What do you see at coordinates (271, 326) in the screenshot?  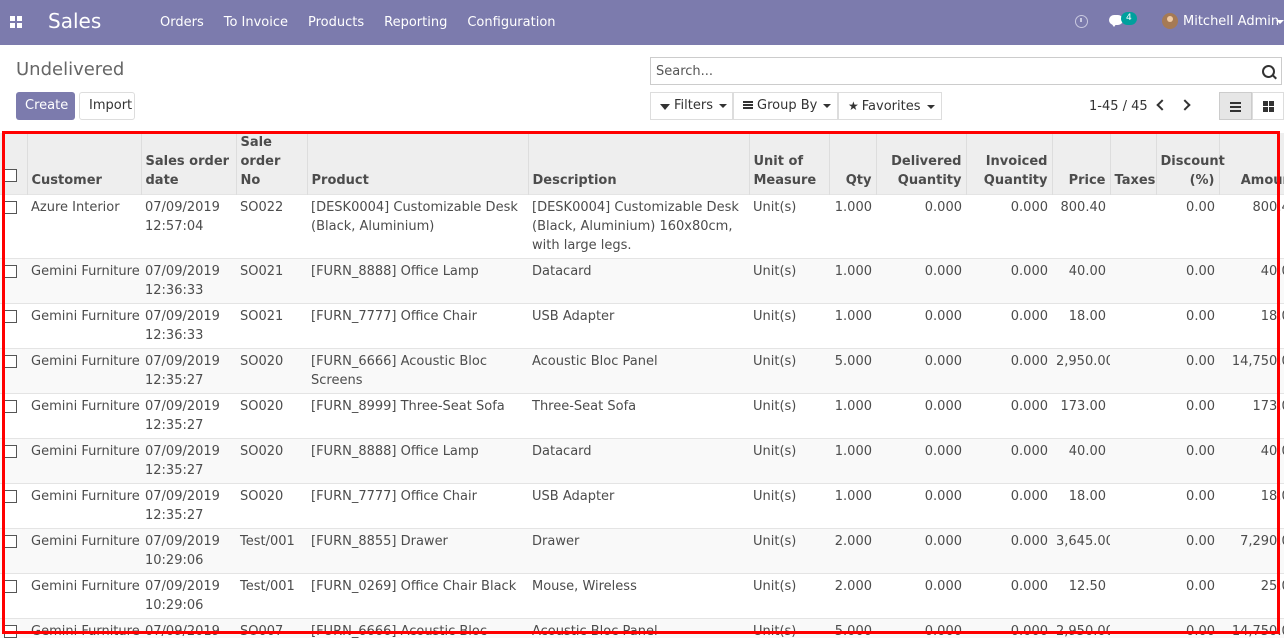 I see `order-number-cell: SO021` at bounding box center [271, 326].